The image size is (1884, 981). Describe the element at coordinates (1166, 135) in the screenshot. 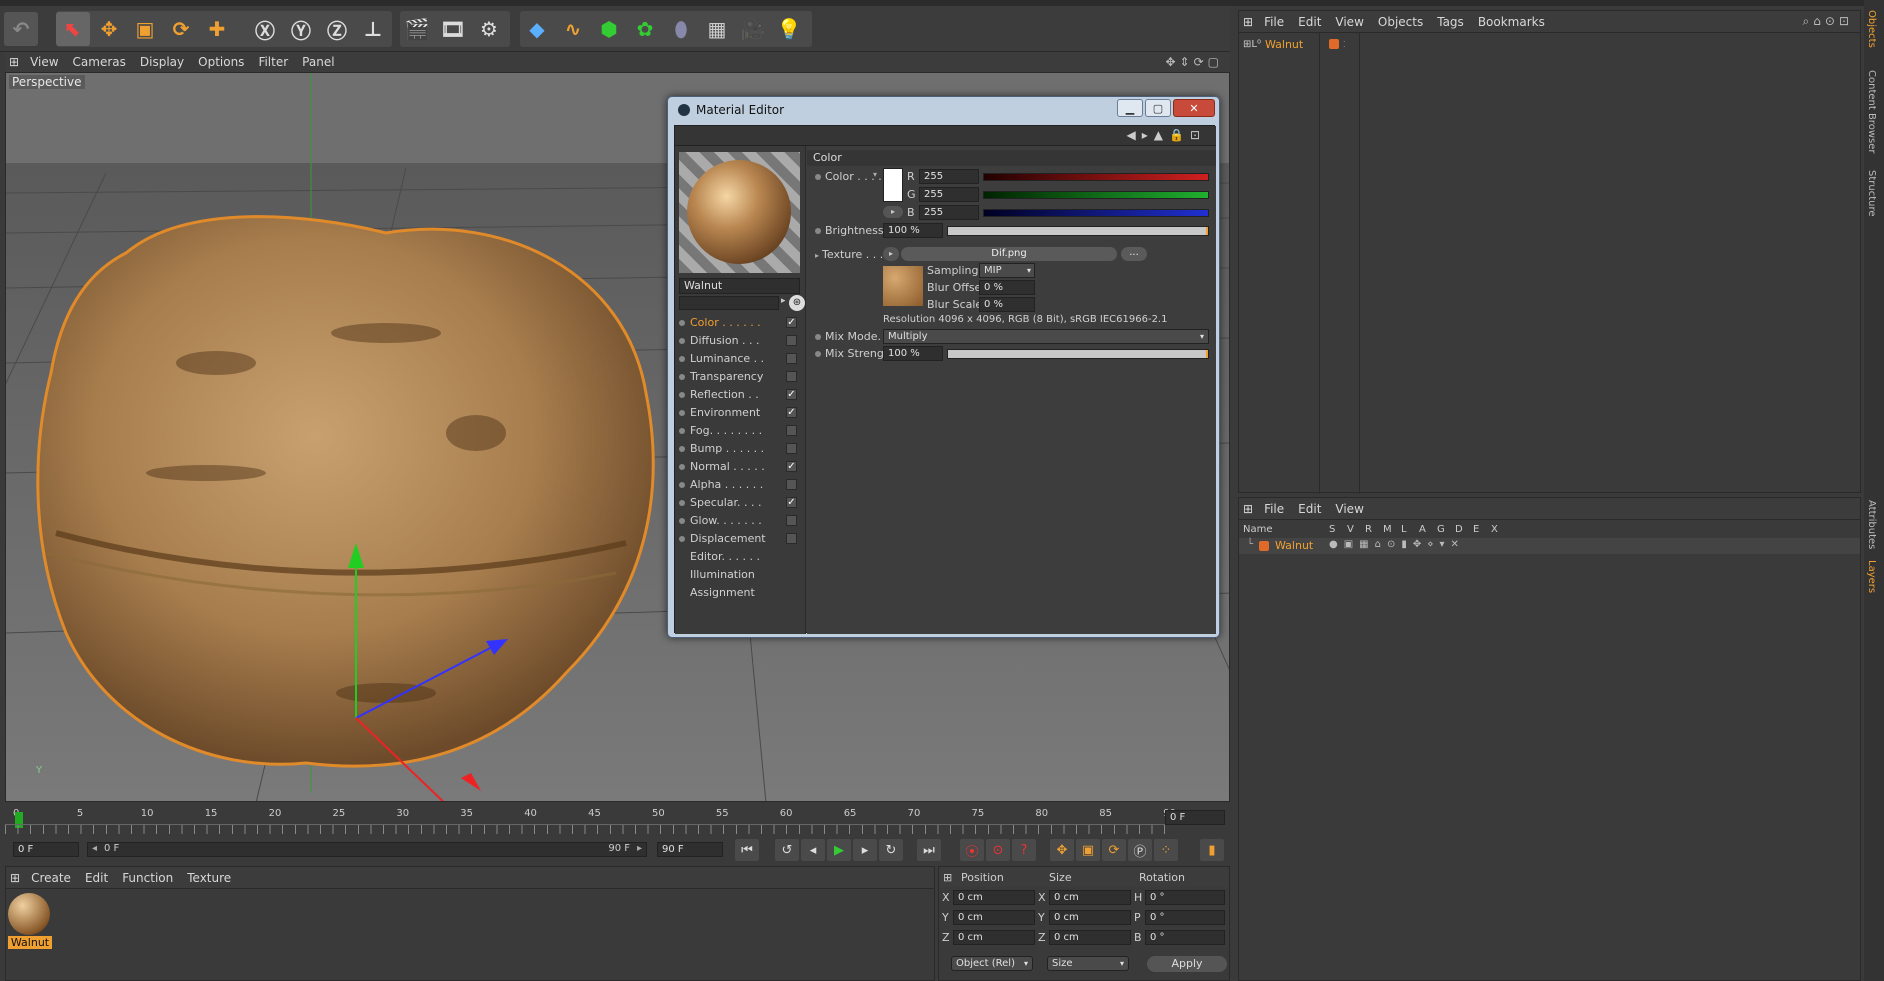

I see `nav-arrows-icon: ◀▸▲🔒⊡` at that location.